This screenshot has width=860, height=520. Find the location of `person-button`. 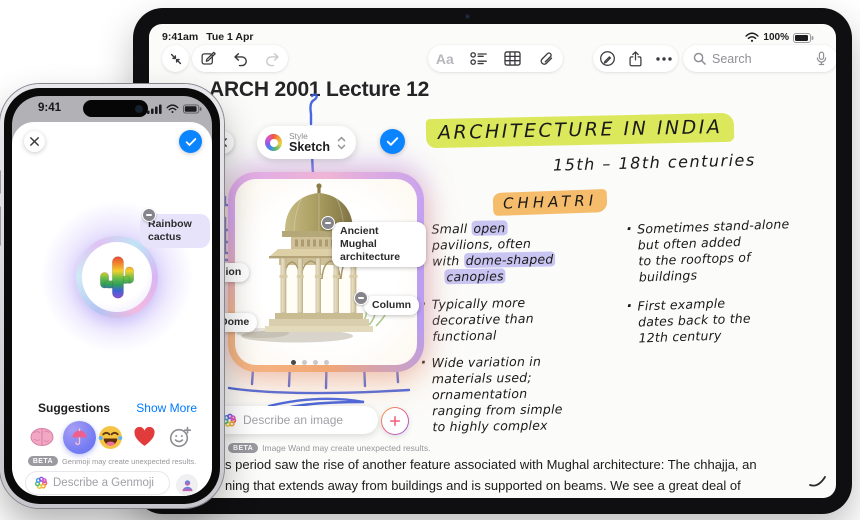

person-button is located at coordinates (187, 485).